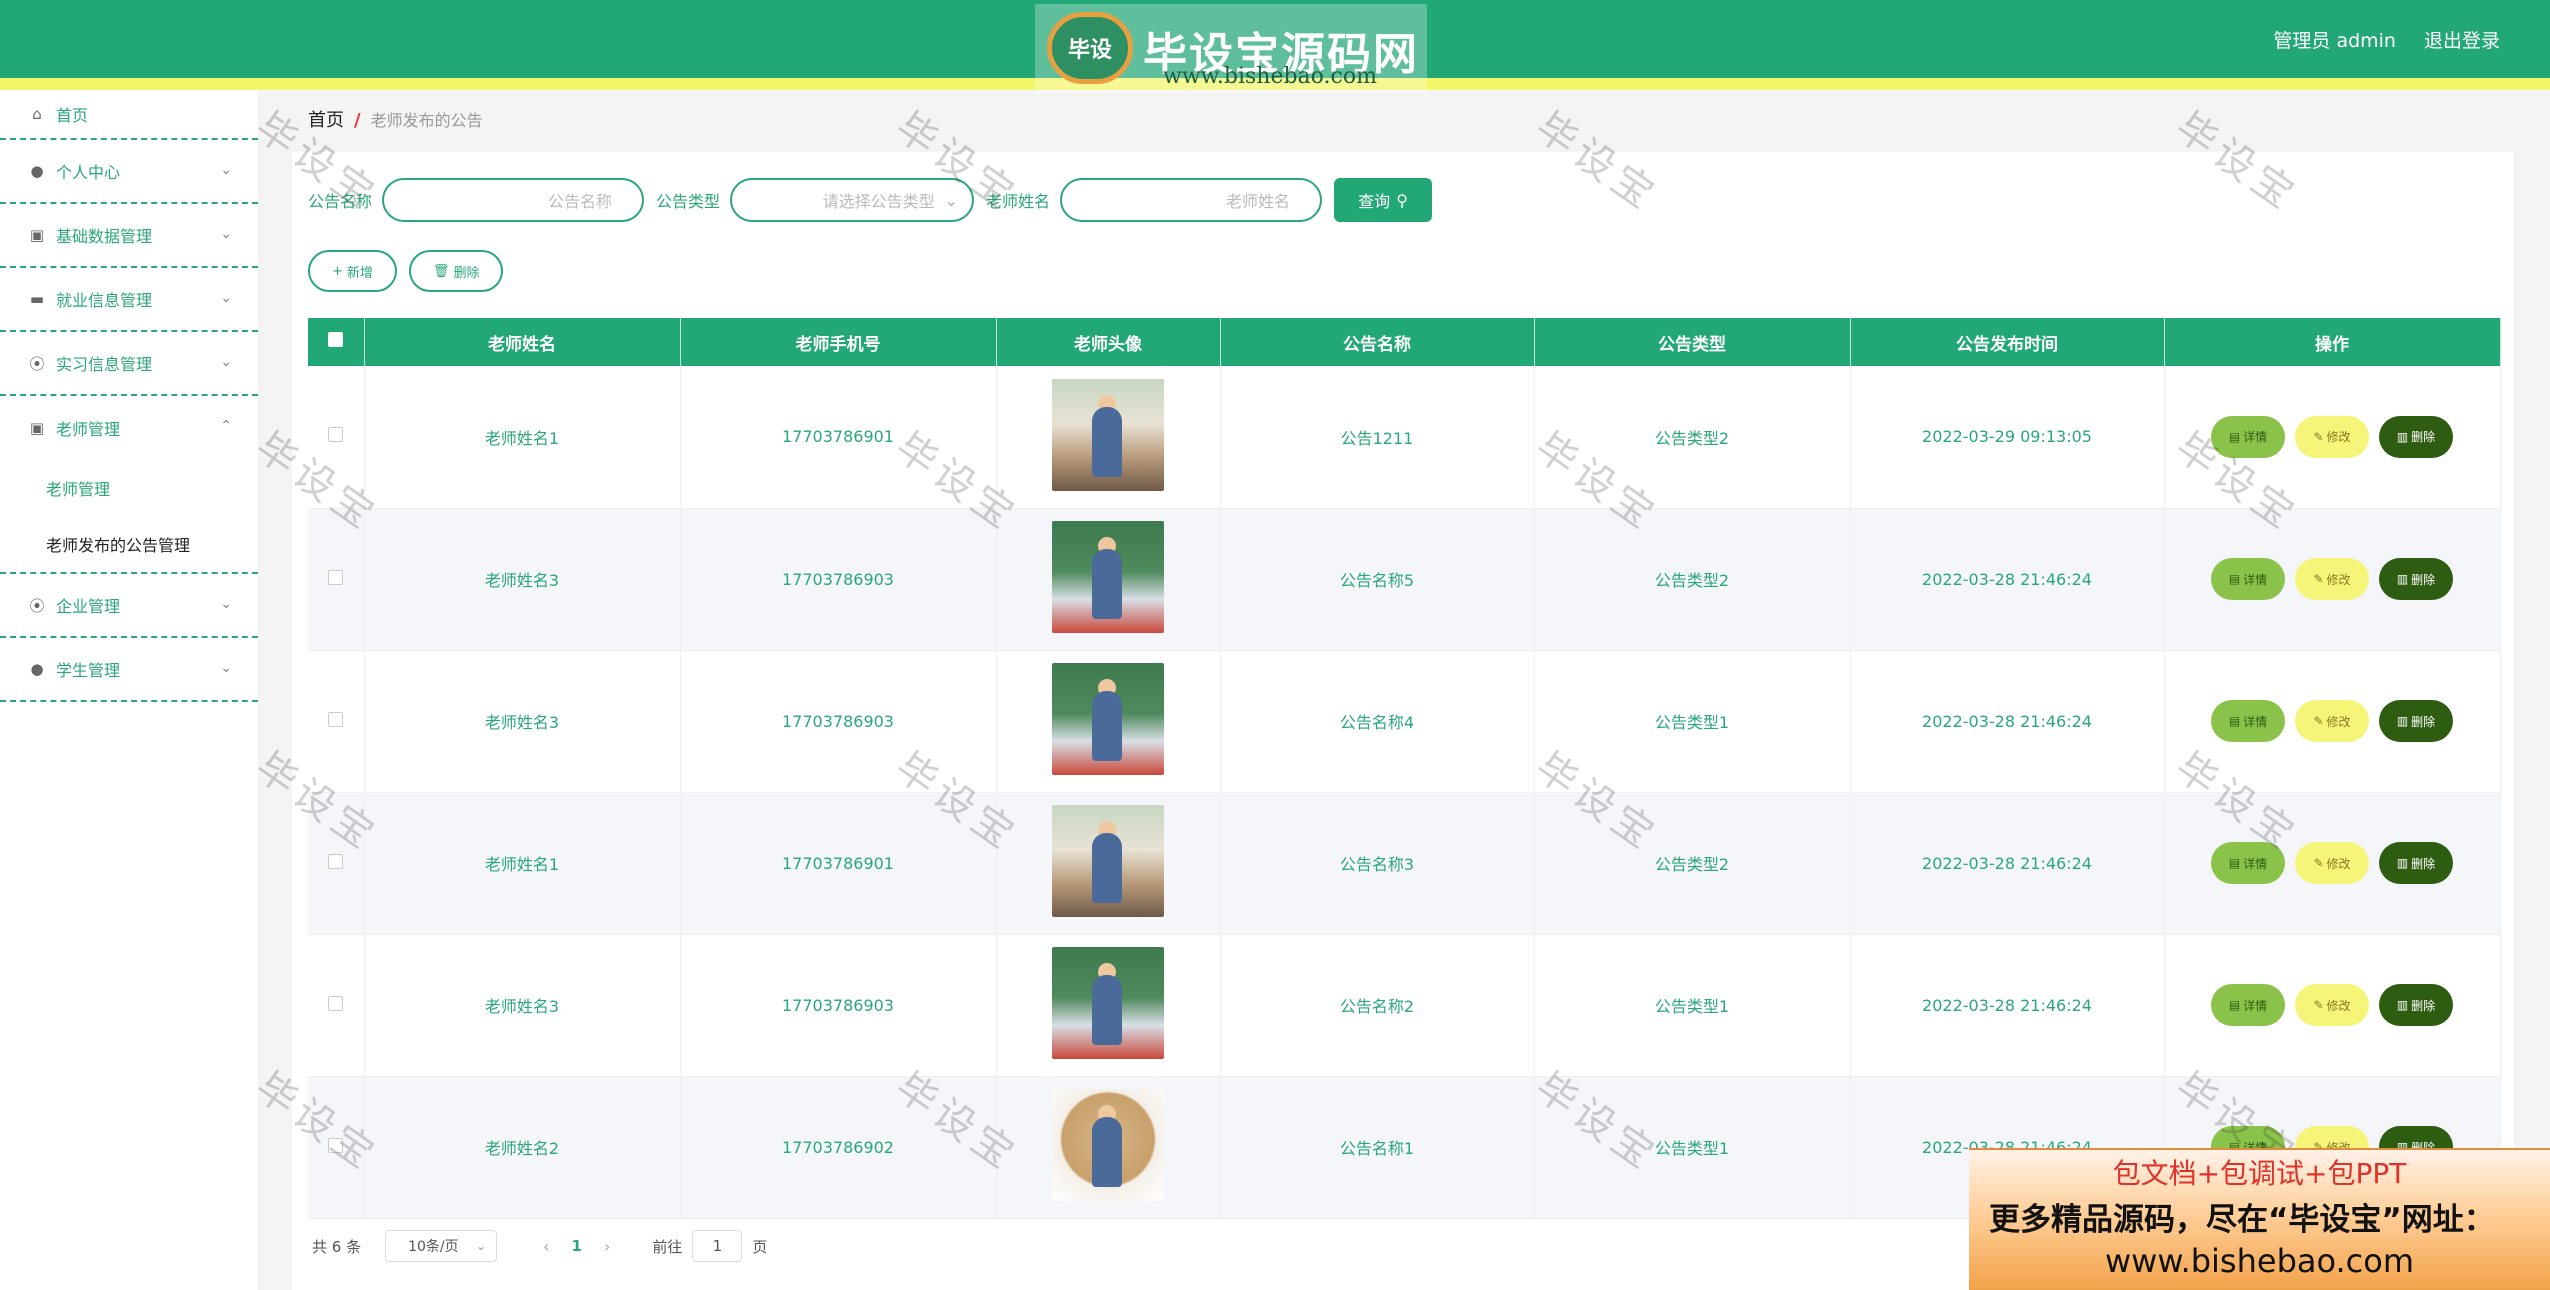  What do you see at coordinates (37, 669) in the screenshot?
I see `user-icon: ●` at bounding box center [37, 669].